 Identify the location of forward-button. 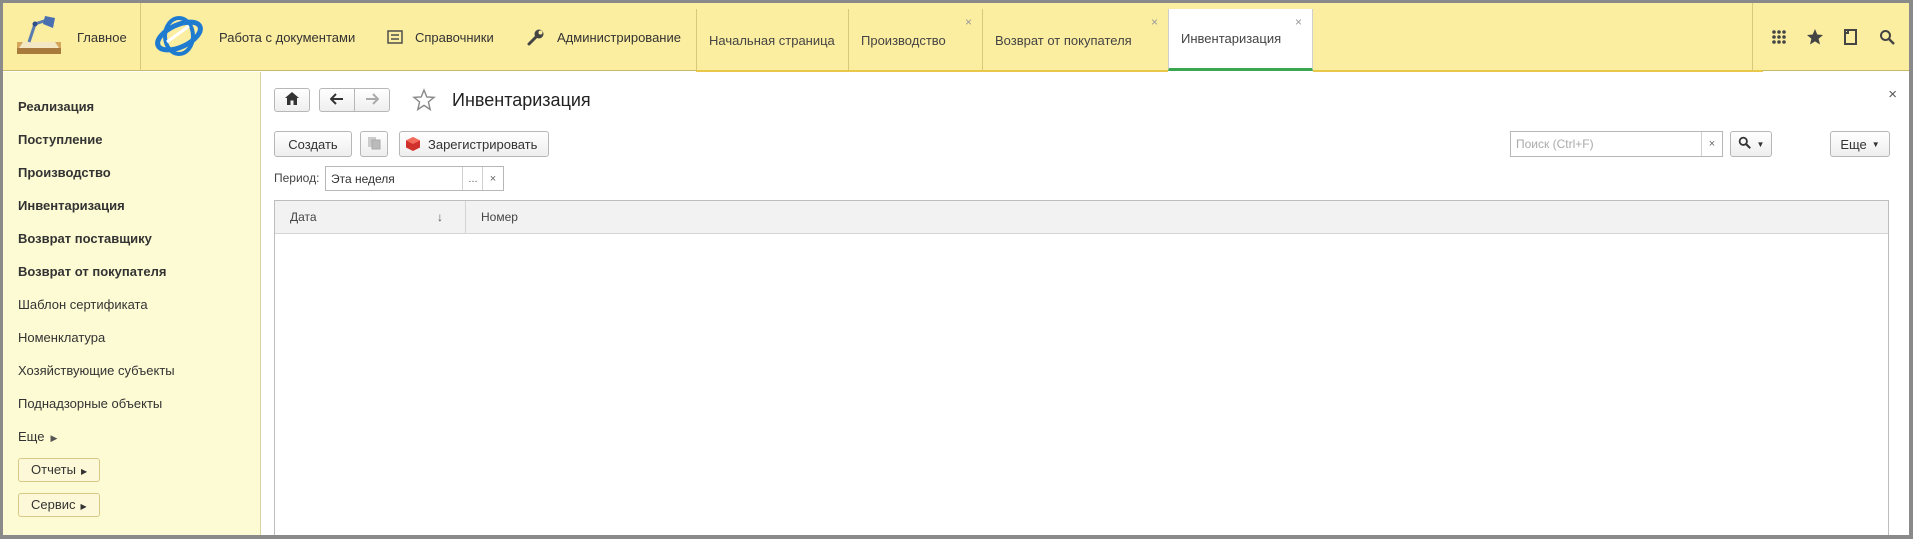
(372, 100).